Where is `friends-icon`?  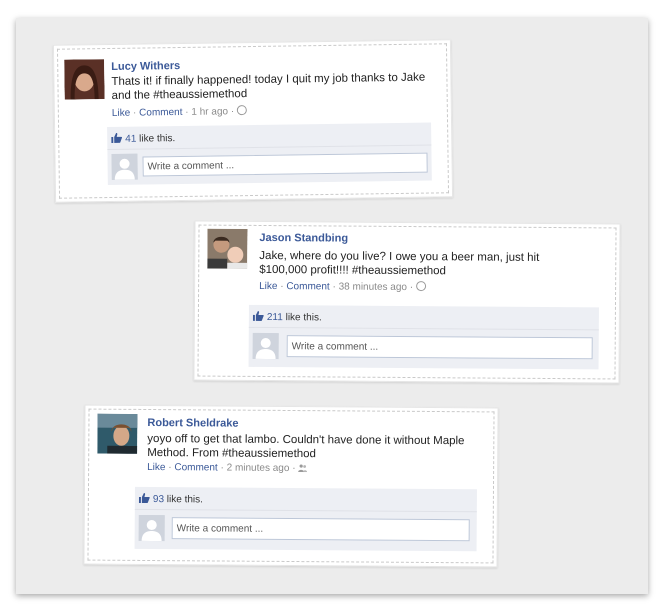
friends-icon is located at coordinates (303, 468).